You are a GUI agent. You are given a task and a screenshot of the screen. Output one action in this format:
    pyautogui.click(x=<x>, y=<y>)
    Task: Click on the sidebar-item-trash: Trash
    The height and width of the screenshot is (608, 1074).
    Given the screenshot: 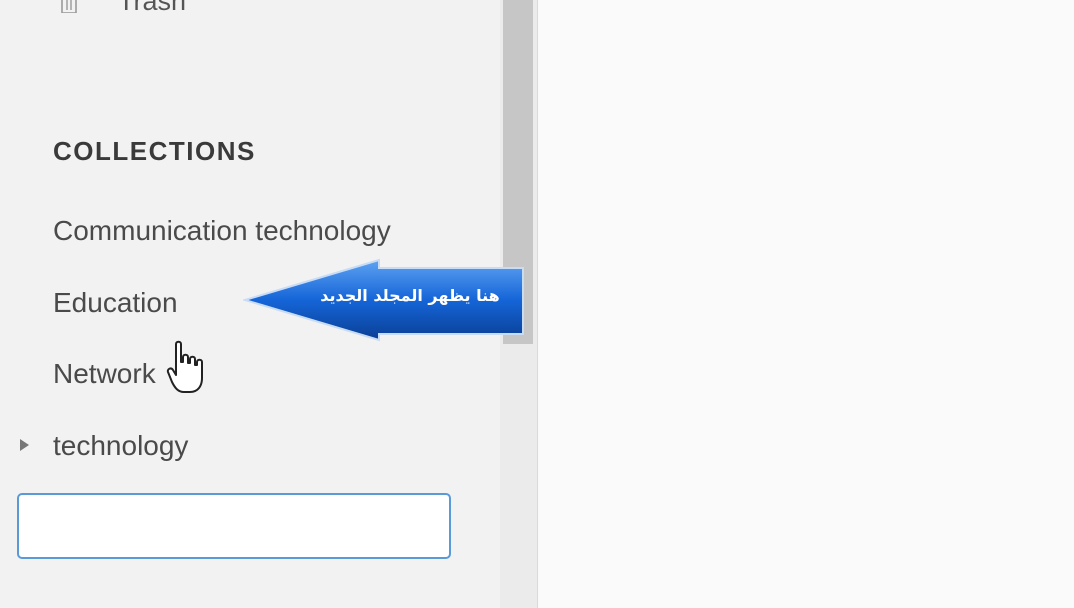 What is the action you would take?
    pyautogui.click(x=122, y=8)
    